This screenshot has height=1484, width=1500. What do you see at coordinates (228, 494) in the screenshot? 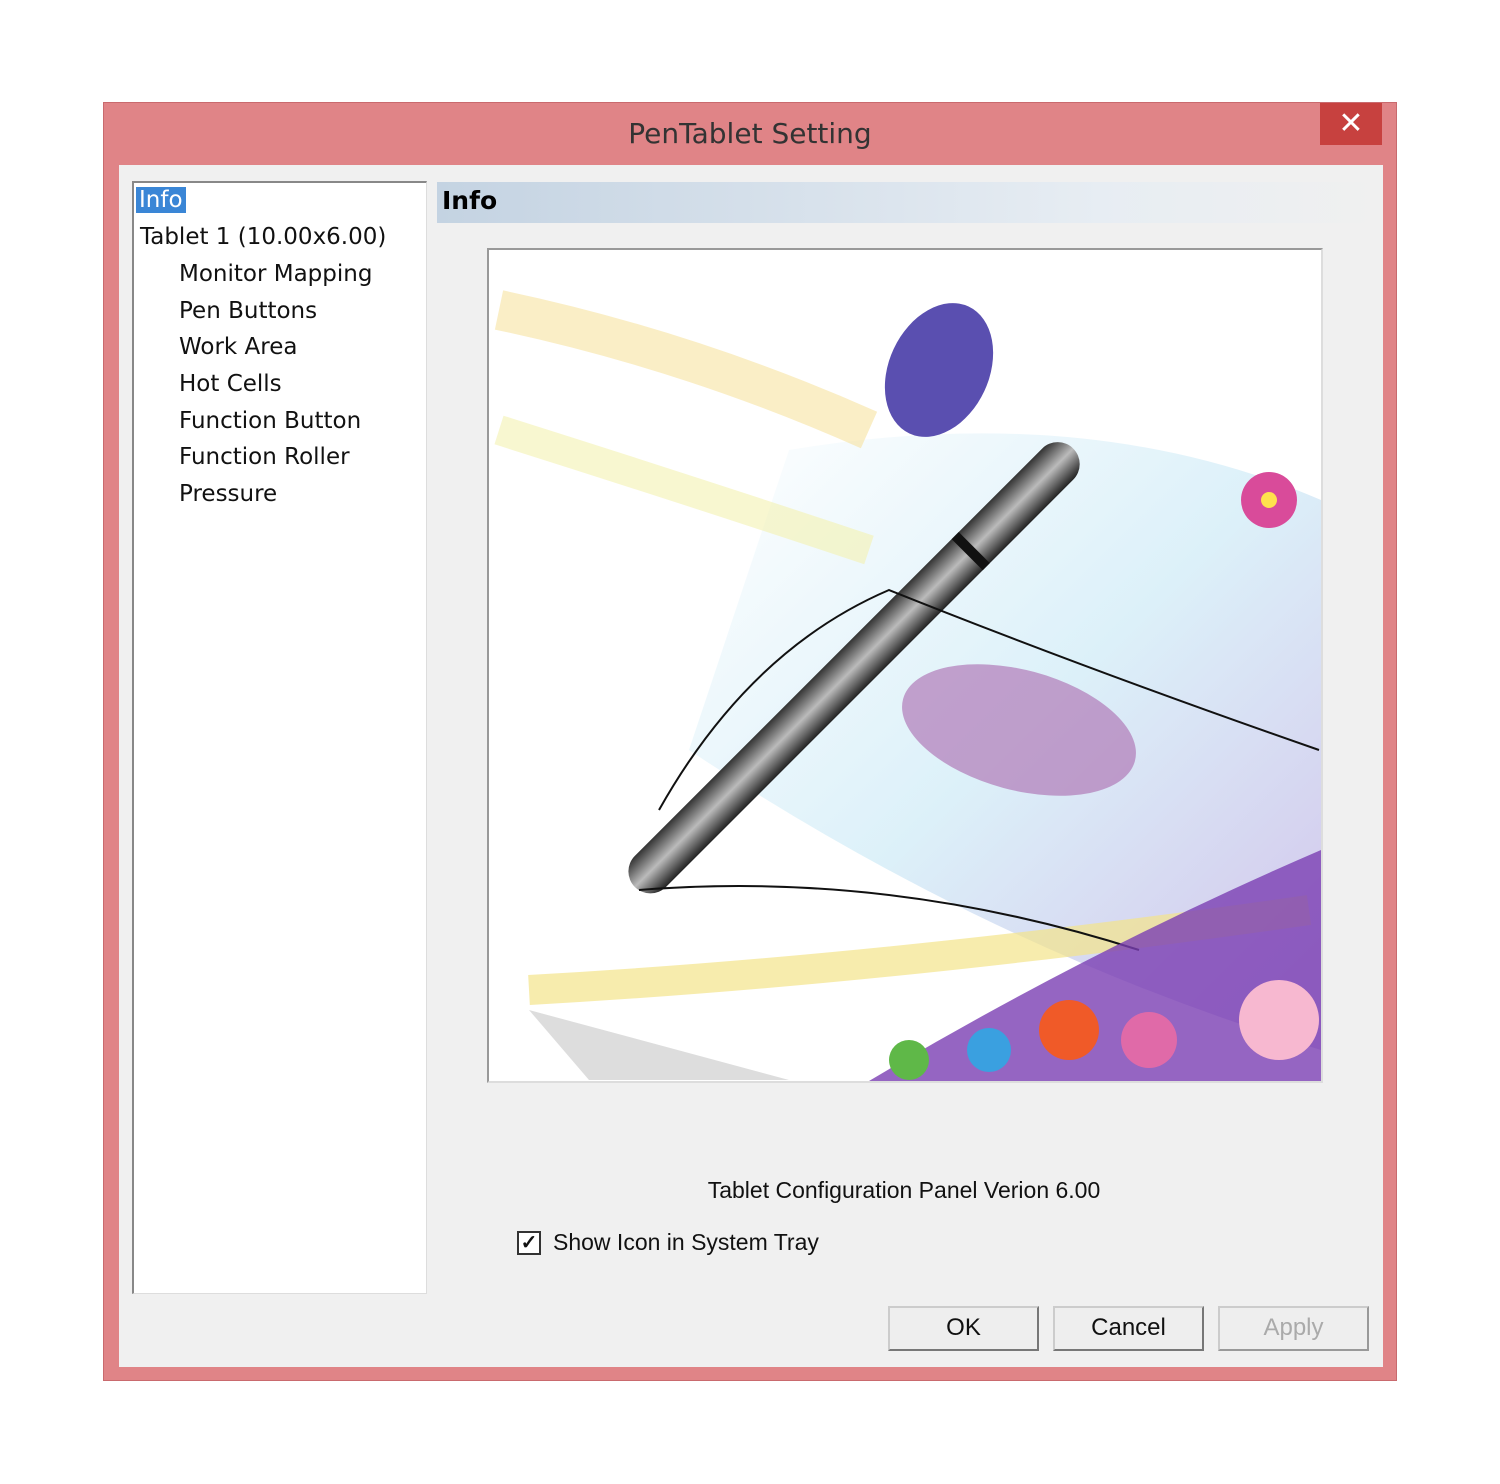
I see `tree-item-pressure: Pressure` at bounding box center [228, 494].